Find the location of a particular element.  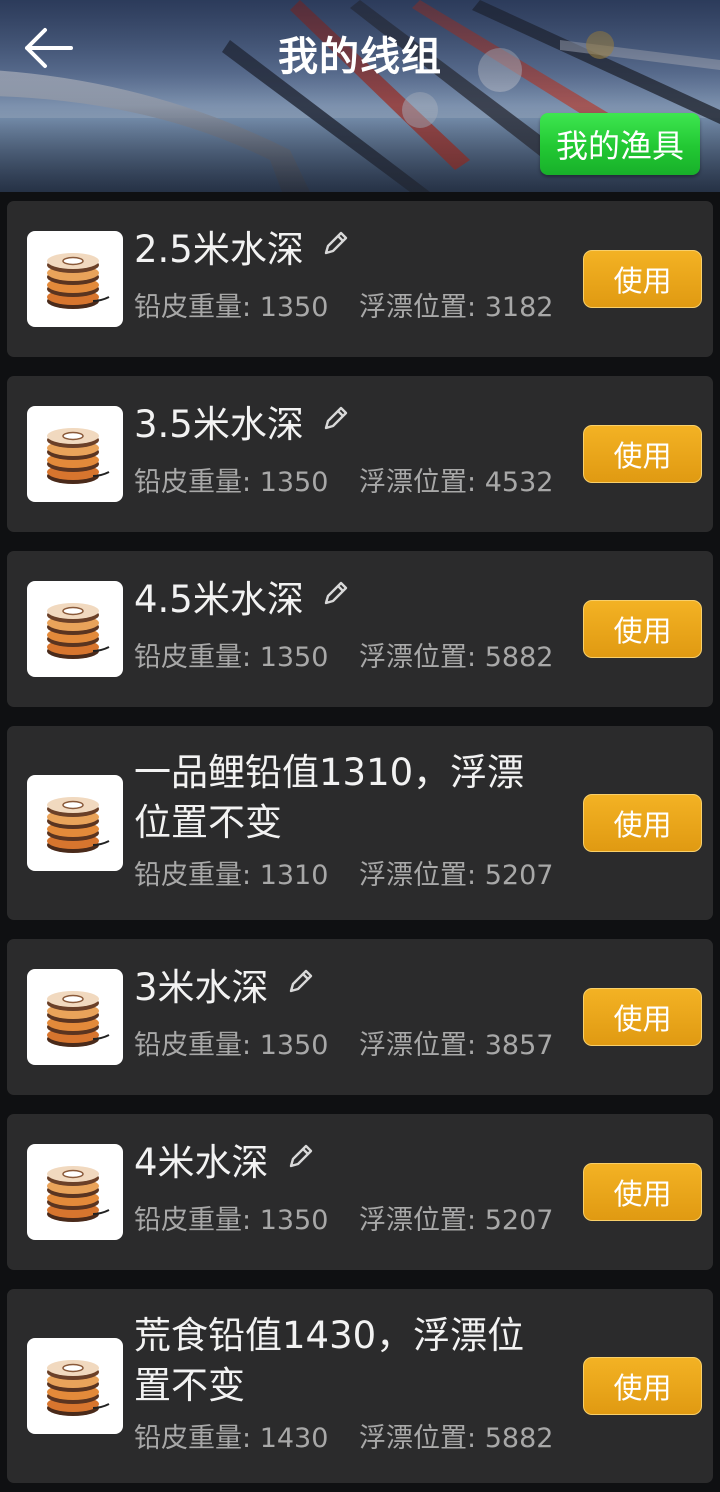

line-set-card: 3米水深 铅皮重量: 1350 浮漂位置: 3857 使用 is located at coordinates (360, 1017).